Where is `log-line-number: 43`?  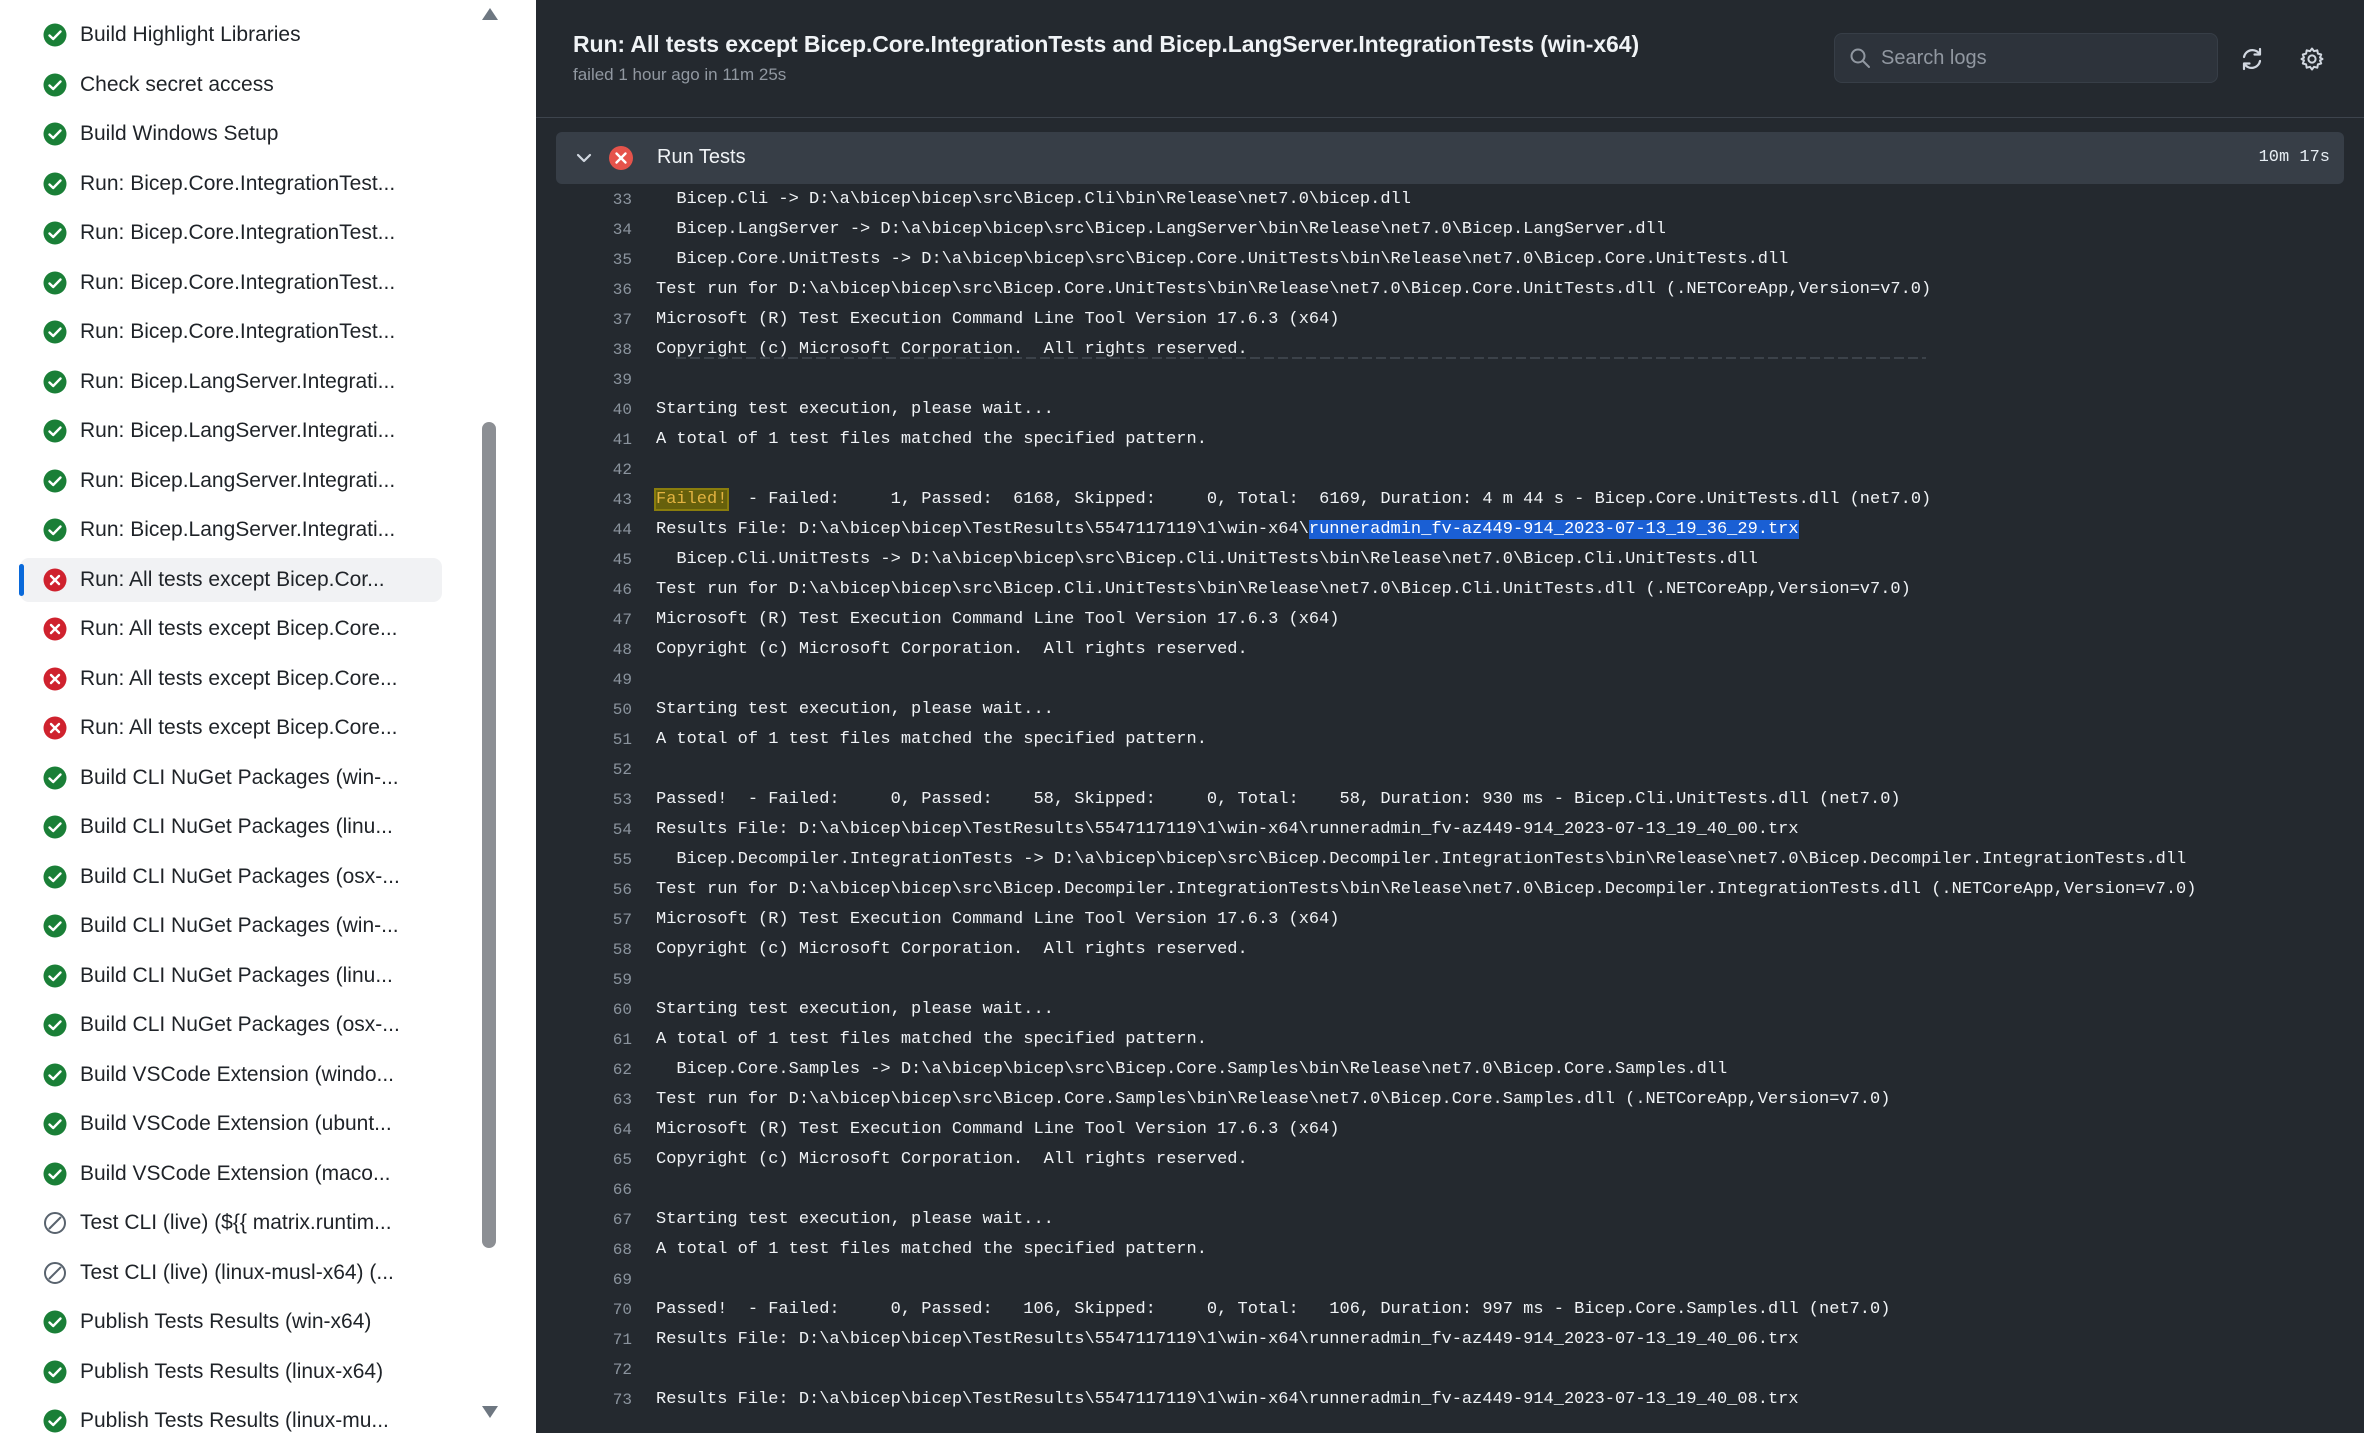 log-line-number: 43 is located at coordinates (584, 500).